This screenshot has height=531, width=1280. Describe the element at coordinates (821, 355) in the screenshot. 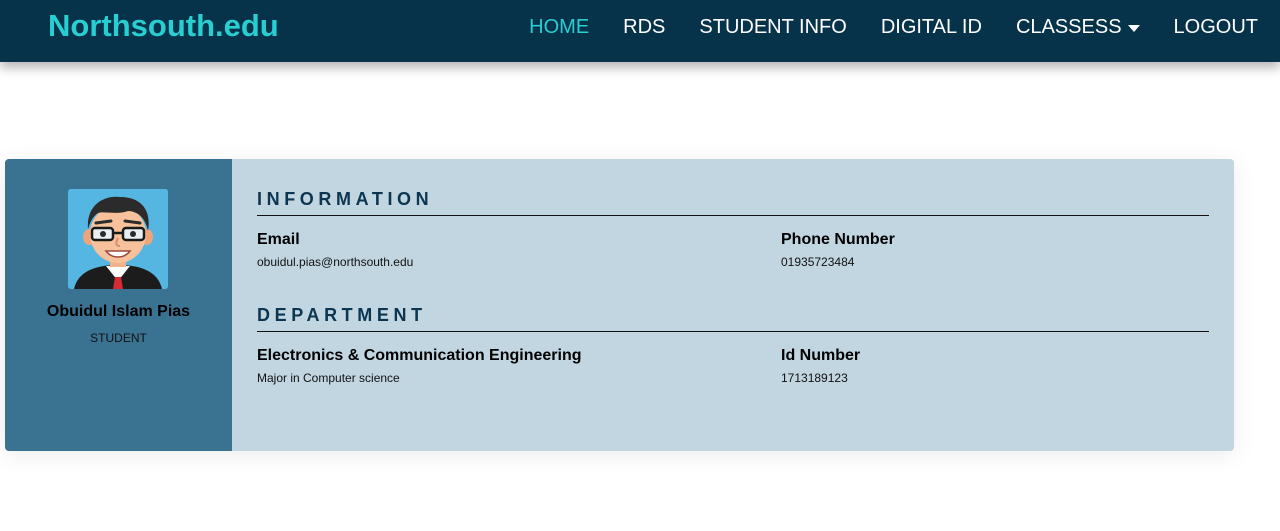

I see `id-number-label: Id Number` at that location.